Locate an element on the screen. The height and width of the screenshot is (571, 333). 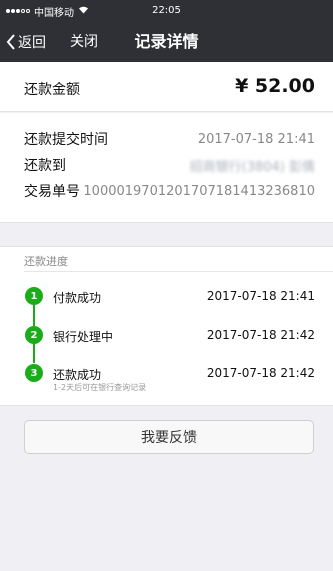
submit-time-value: 2017-07-18 21:41 is located at coordinates (256, 139).